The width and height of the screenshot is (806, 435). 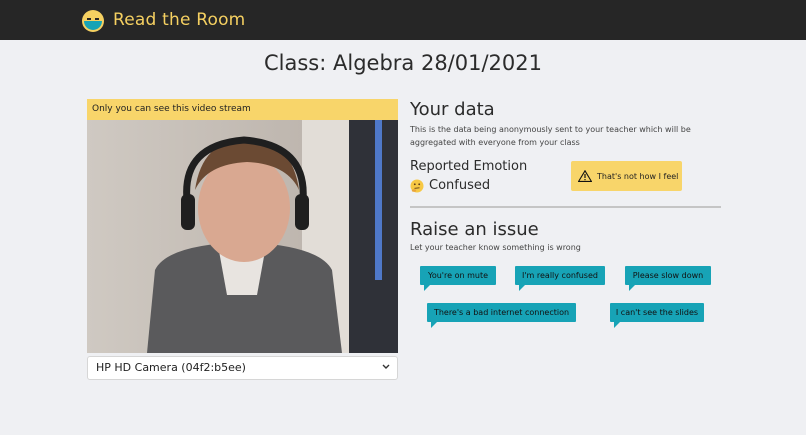 What do you see at coordinates (242, 109) in the screenshot?
I see `video-privacy-banner: Only you can see this video stream` at bounding box center [242, 109].